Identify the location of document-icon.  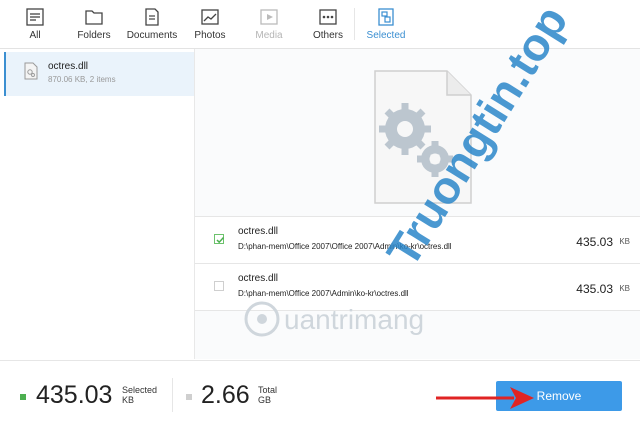
(152, 17).